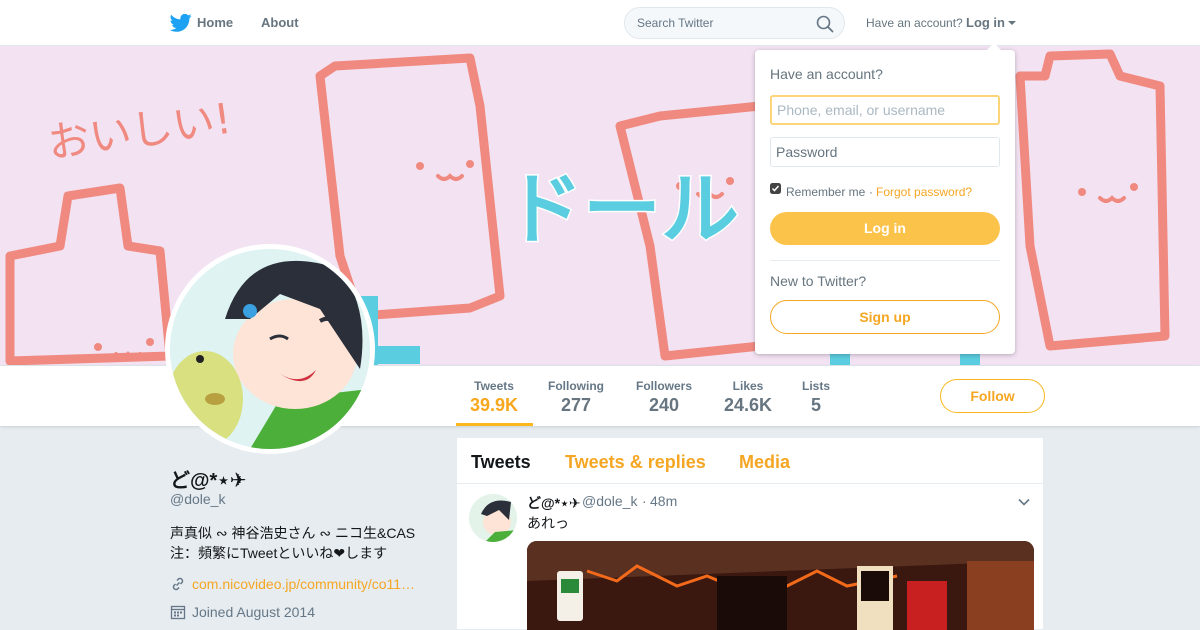  I want to click on signup-button: Sign up, so click(885, 317).